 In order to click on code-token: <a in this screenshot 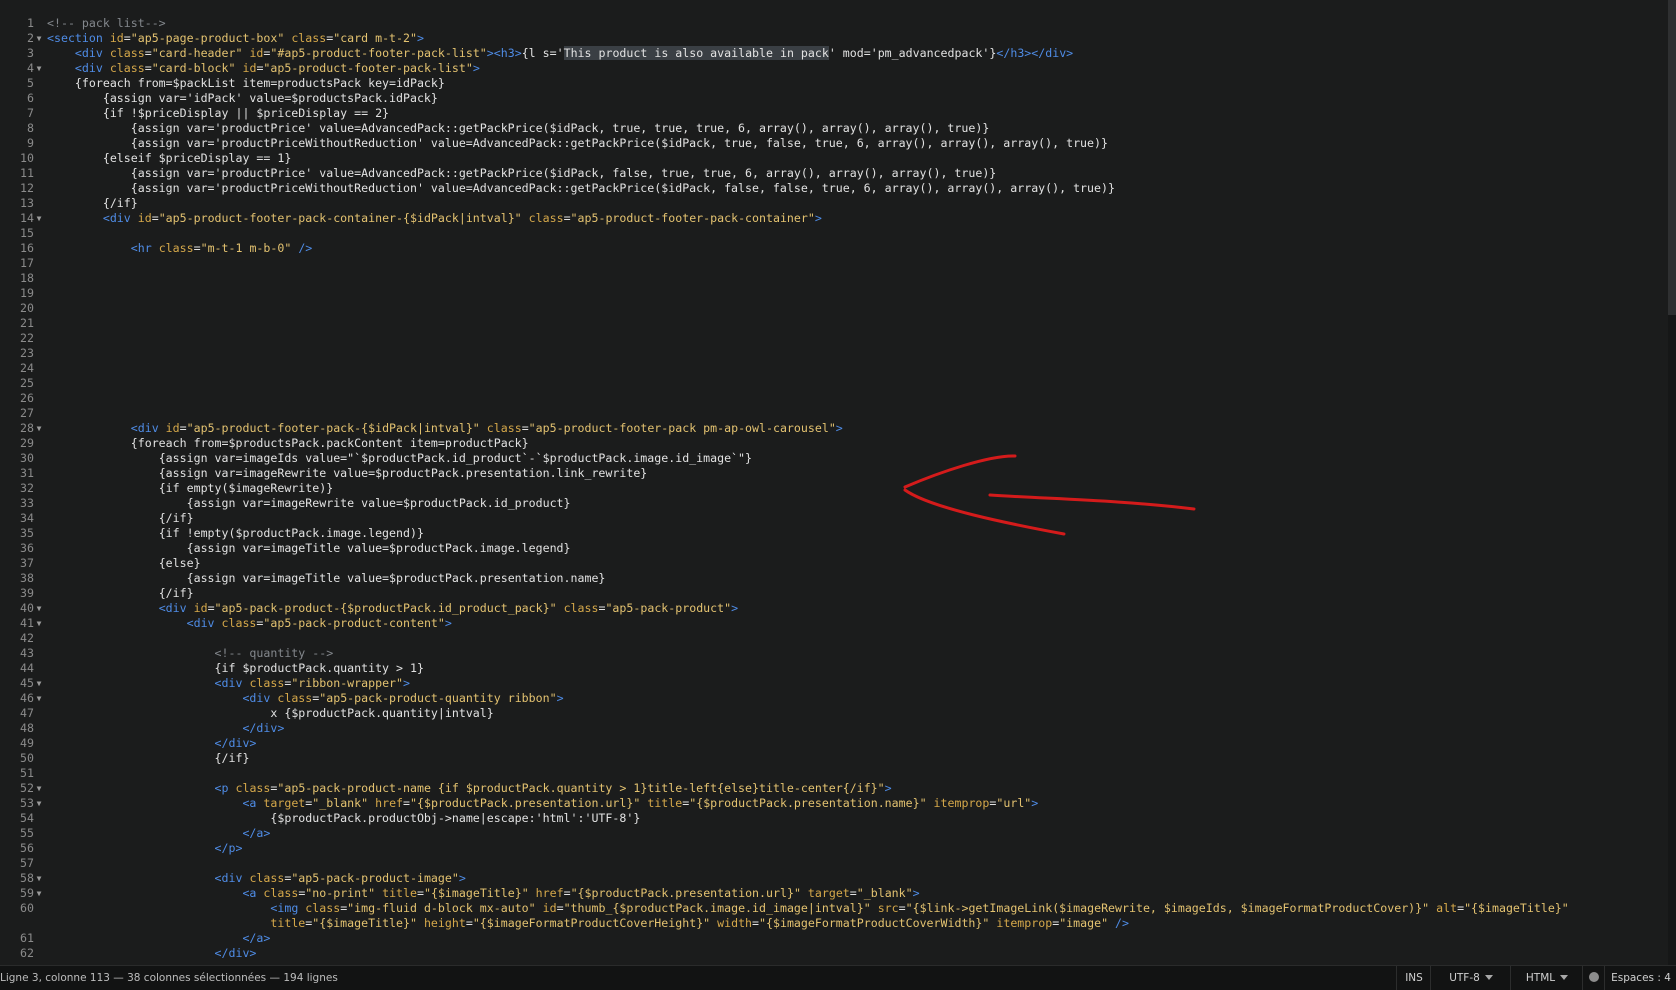, I will do `click(249, 893)`.